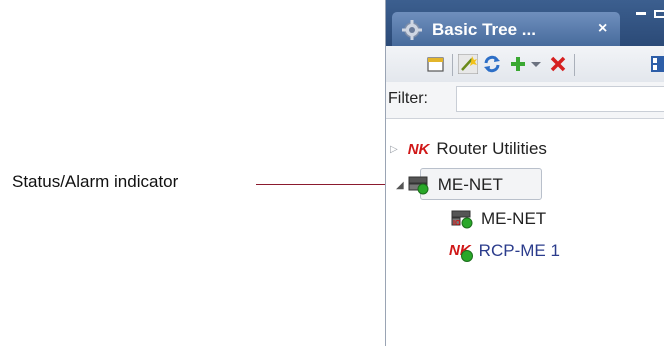  I want to click on tree-node-rcp-me-1: NK RCP-ME 1, so click(504, 251).